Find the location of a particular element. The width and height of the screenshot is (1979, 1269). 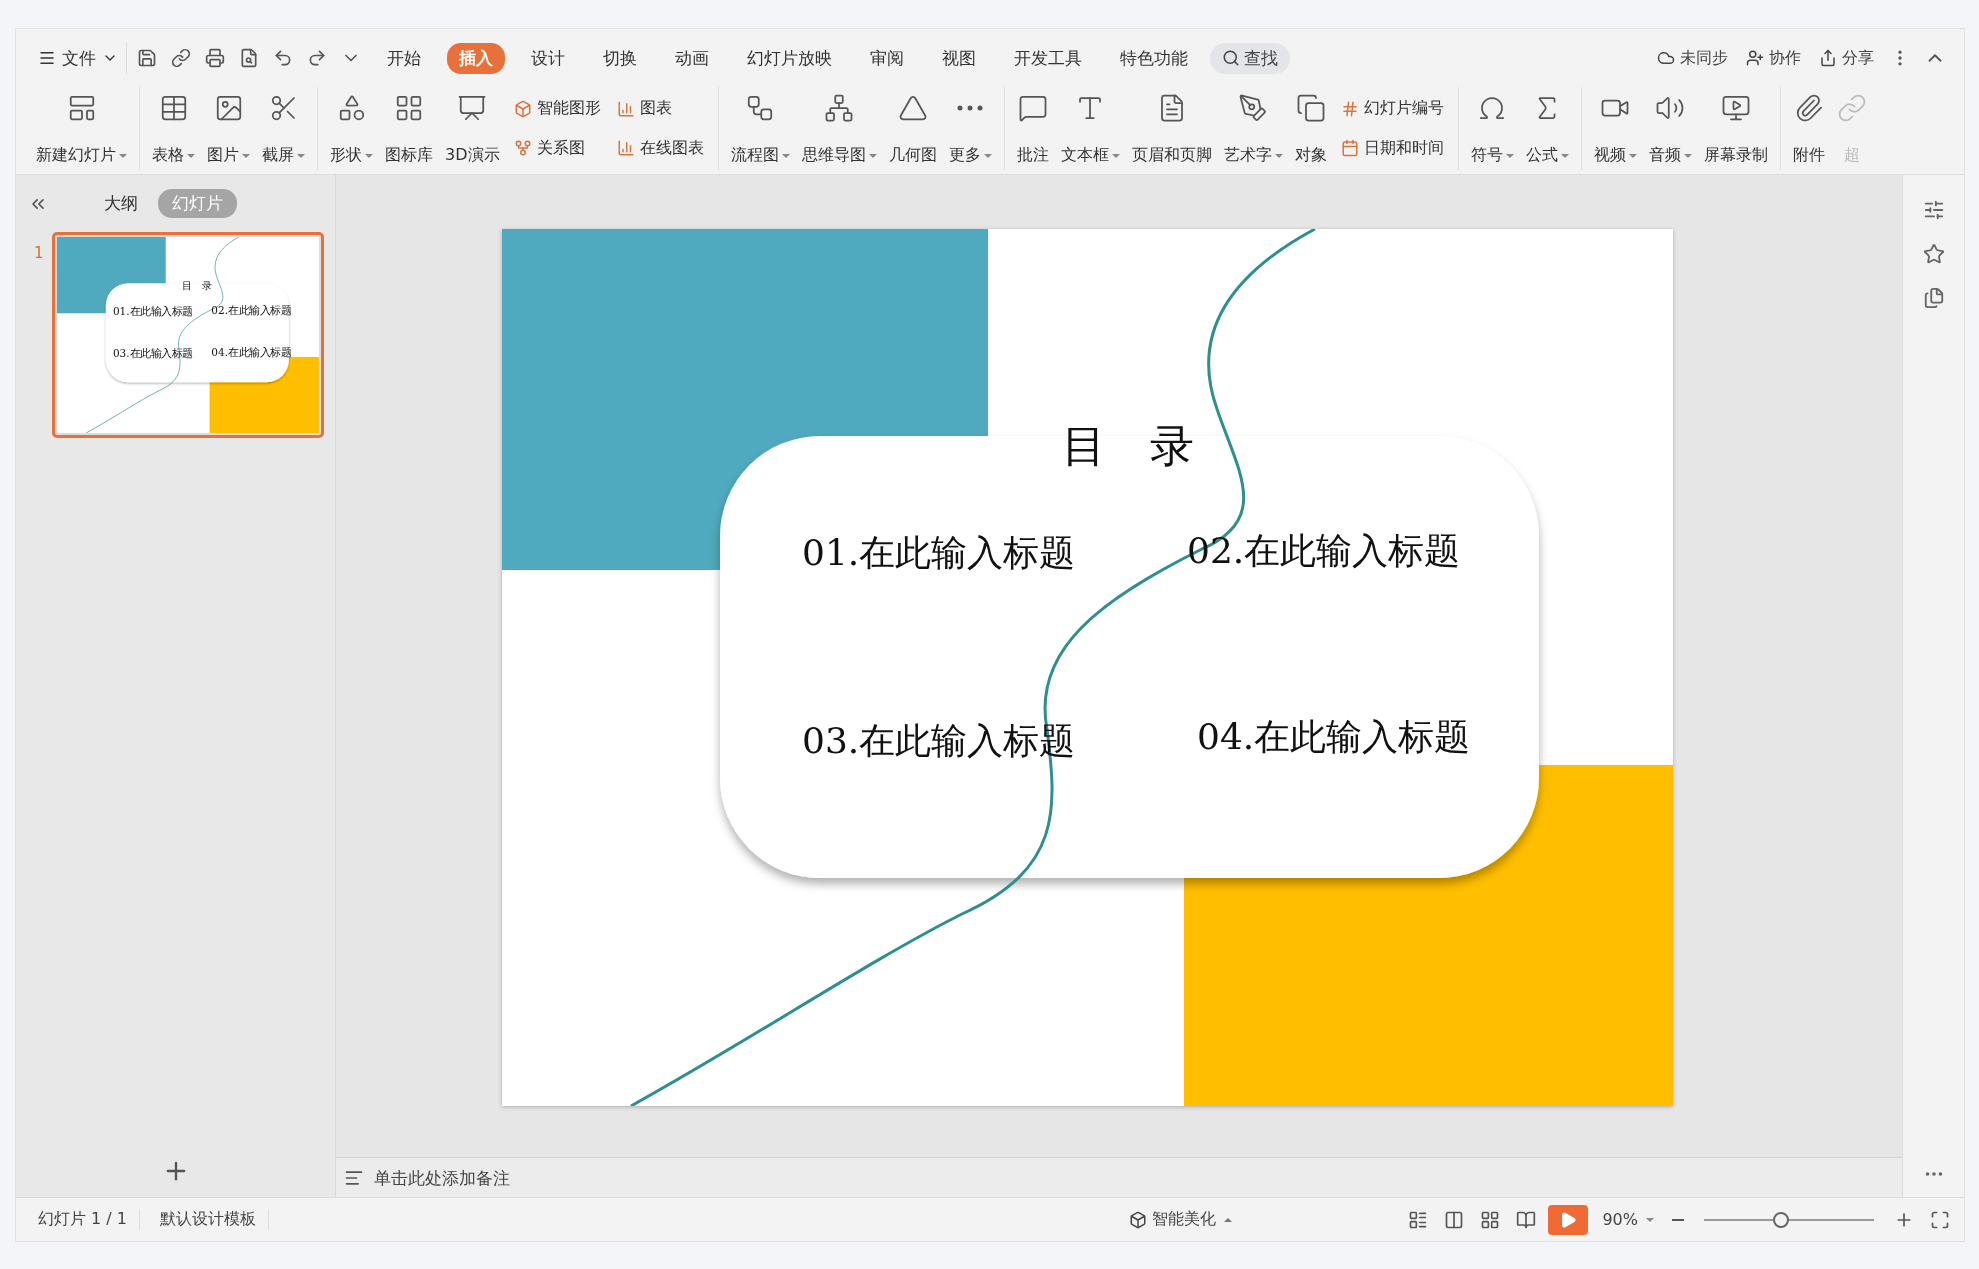

share-button: 分享 is located at coordinates (1846, 58).